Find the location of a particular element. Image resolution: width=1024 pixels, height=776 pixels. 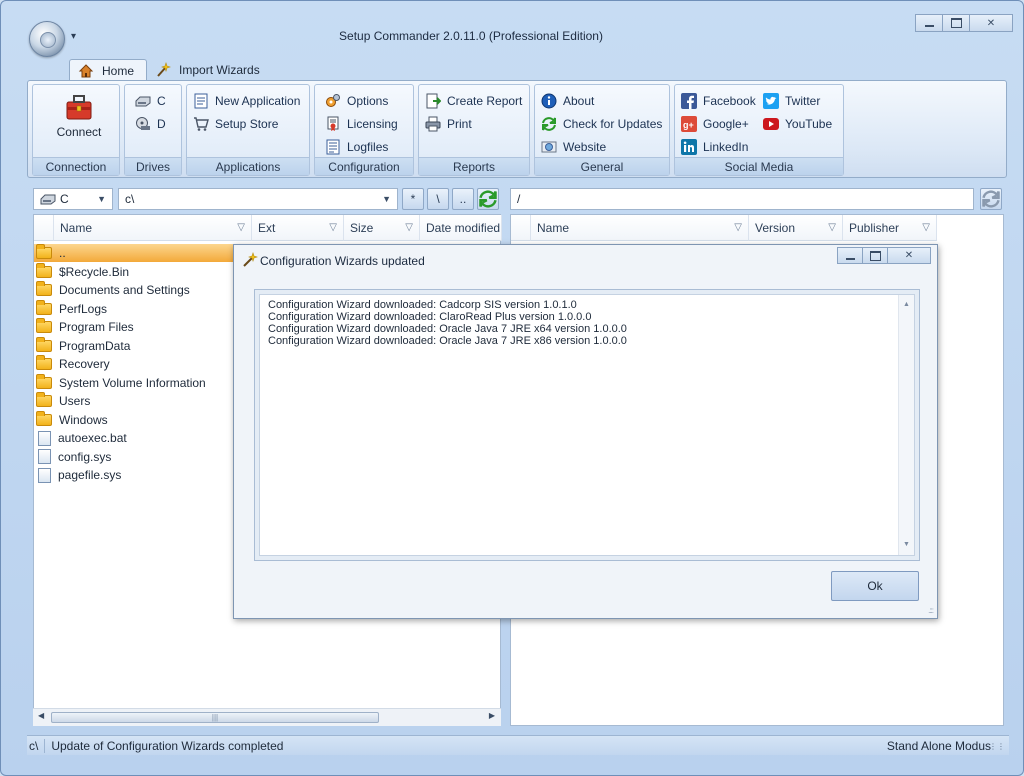

scroll-up-icon: ▲ is located at coordinates (906, 305).